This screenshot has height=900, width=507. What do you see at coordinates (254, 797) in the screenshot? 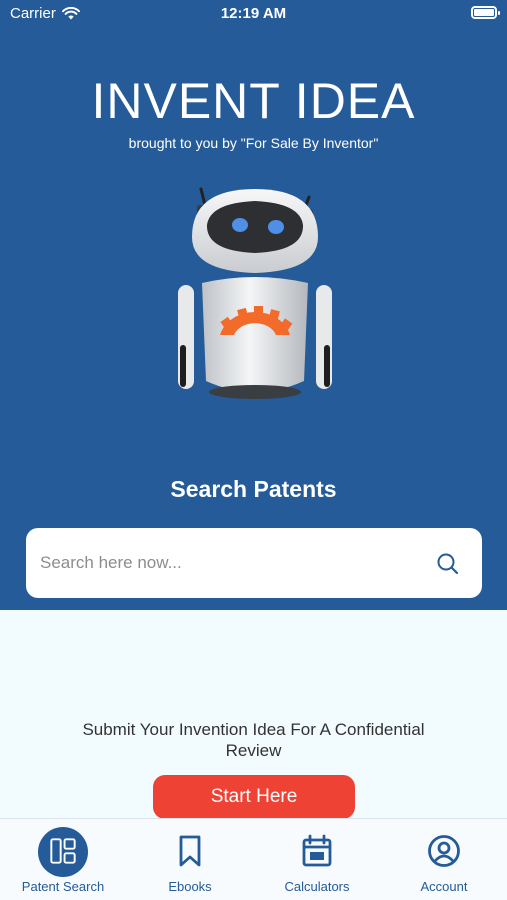
I see `start-here-button: Start Here` at bounding box center [254, 797].